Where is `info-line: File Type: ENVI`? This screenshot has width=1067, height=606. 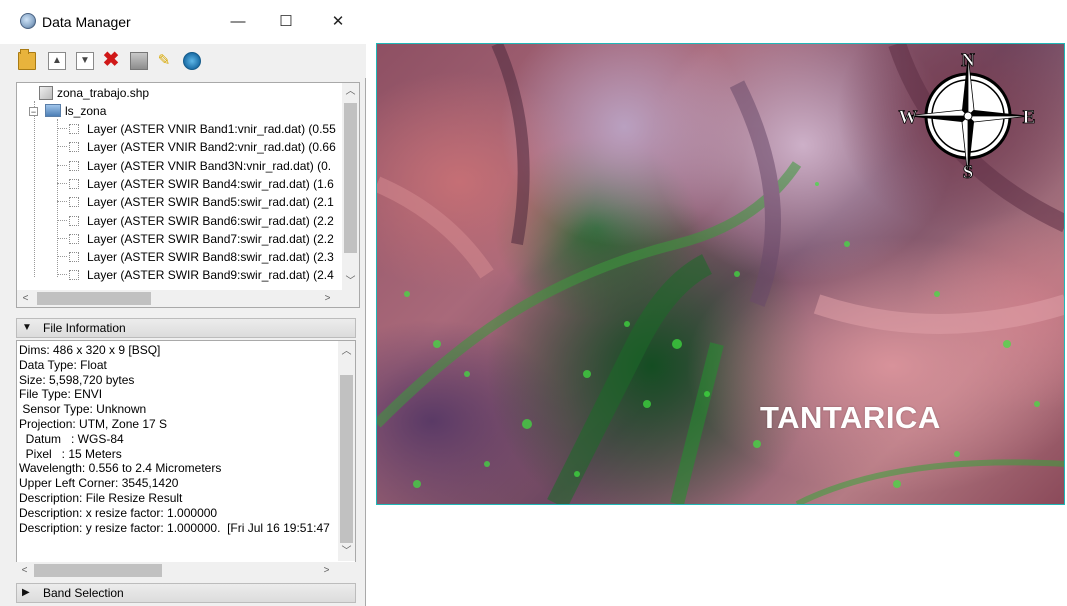 info-line: File Type: ENVI is located at coordinates (61, 394).